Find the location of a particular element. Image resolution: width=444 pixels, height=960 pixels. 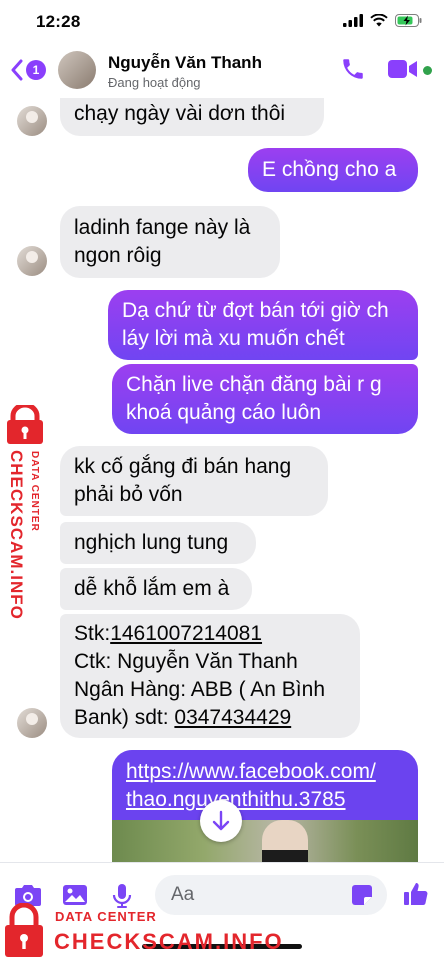

contact-name: Nguyễn Văn Thanh is located at coordinates (185, 63).